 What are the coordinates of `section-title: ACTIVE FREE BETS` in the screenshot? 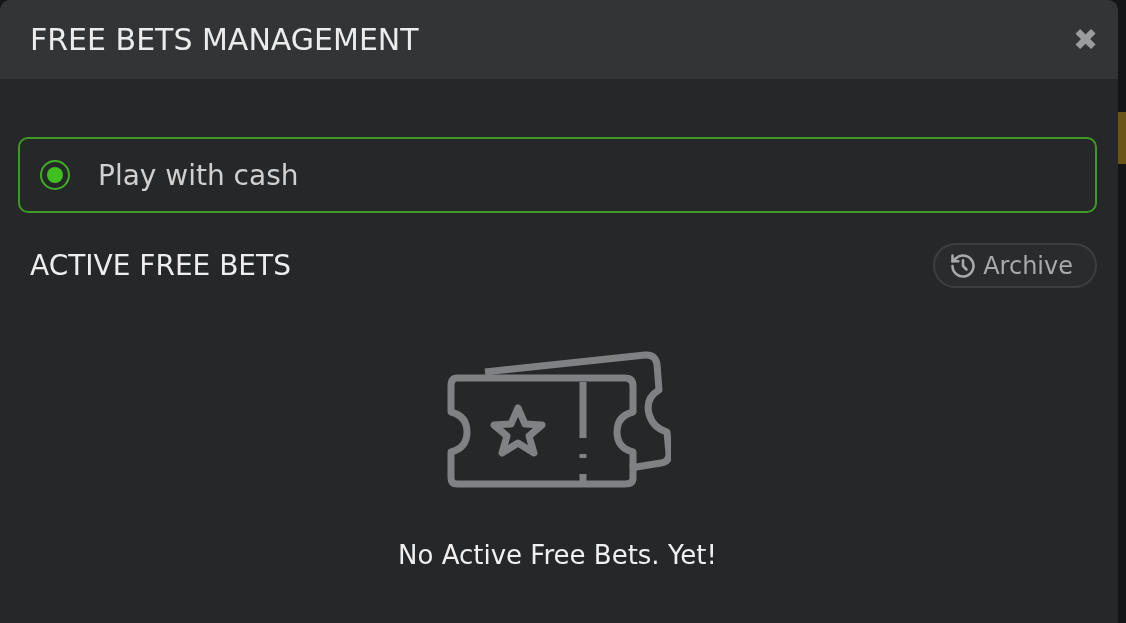 It's located at (160, 265).